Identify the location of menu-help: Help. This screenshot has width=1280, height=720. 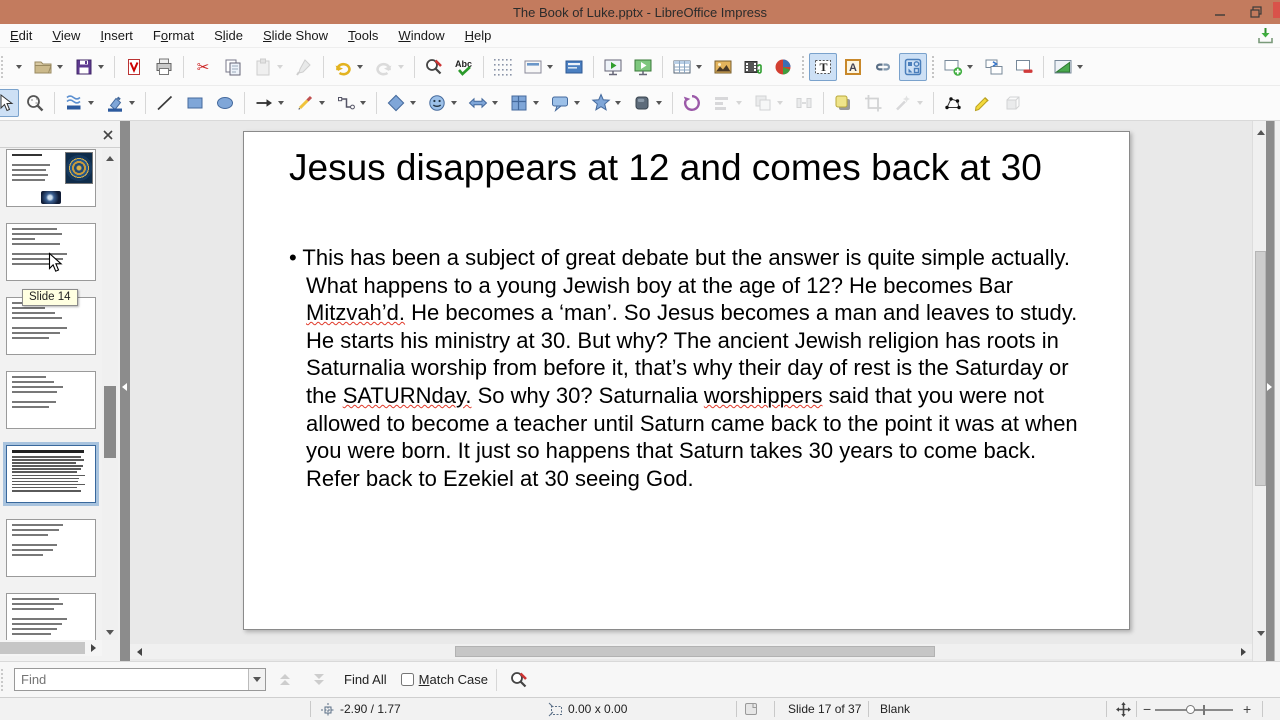
(478, 35).